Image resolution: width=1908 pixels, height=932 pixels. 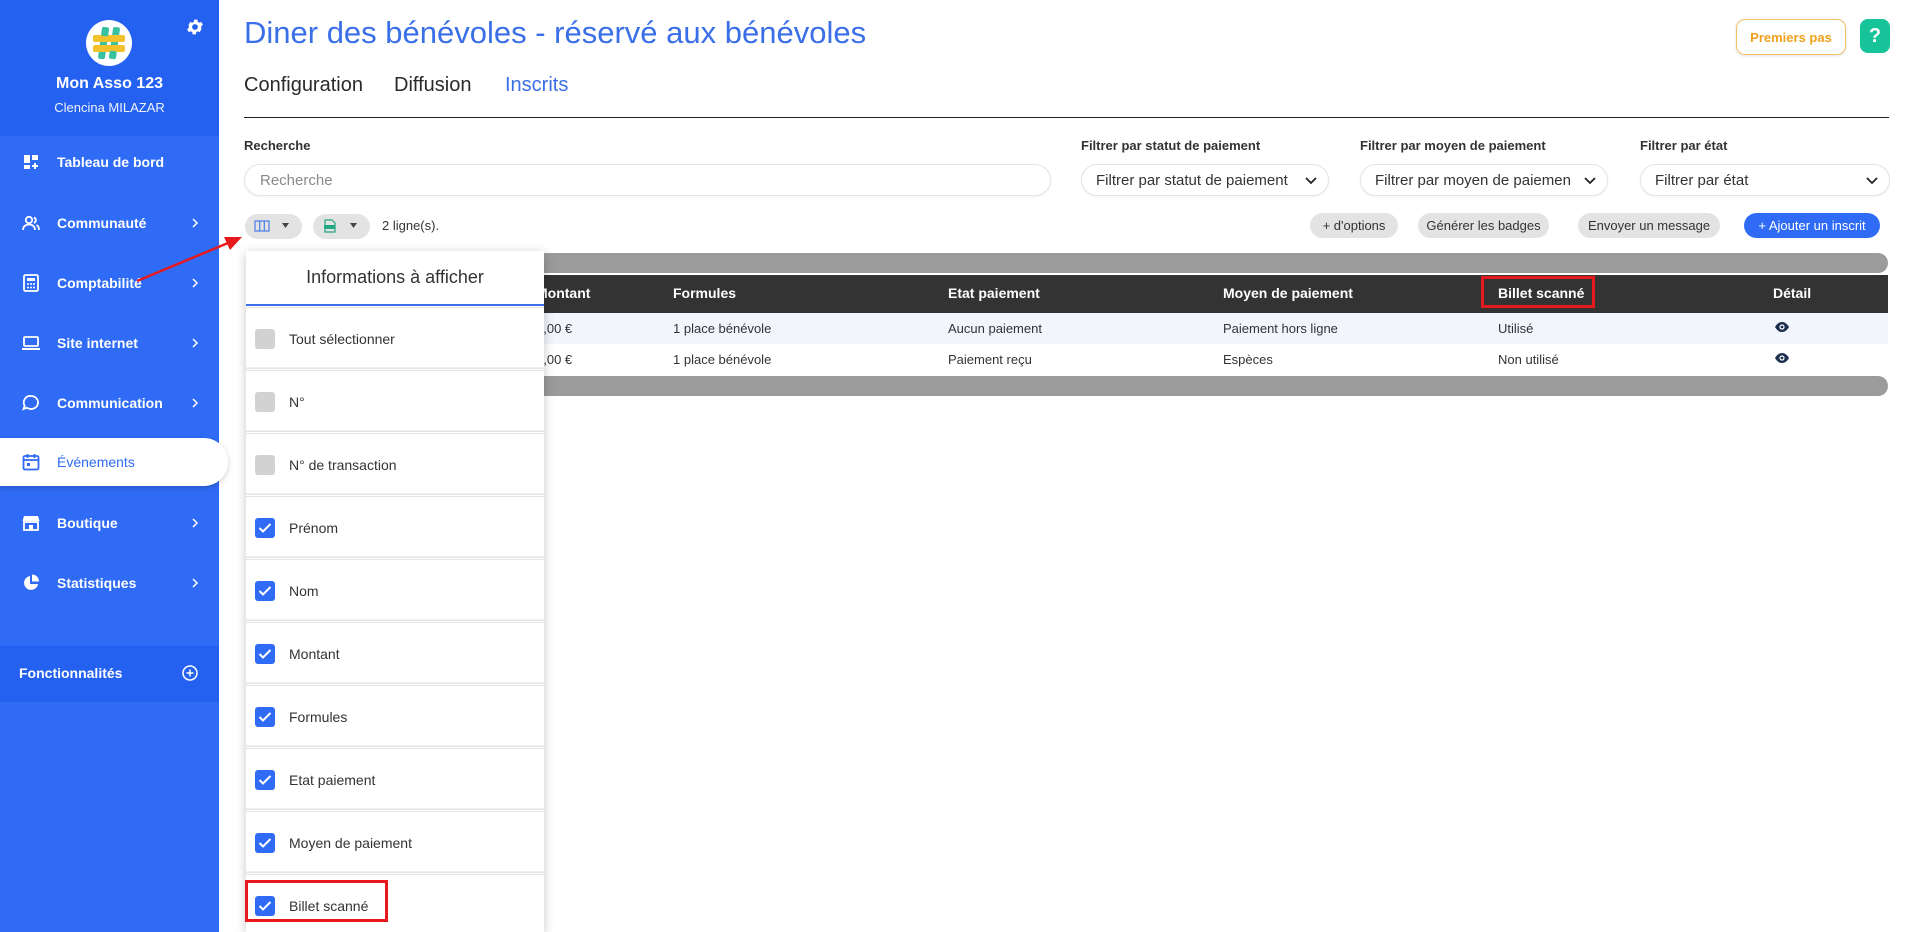 I want to click on column-option-etat-paiement: Etat paiement, so click(x=395, y=779).